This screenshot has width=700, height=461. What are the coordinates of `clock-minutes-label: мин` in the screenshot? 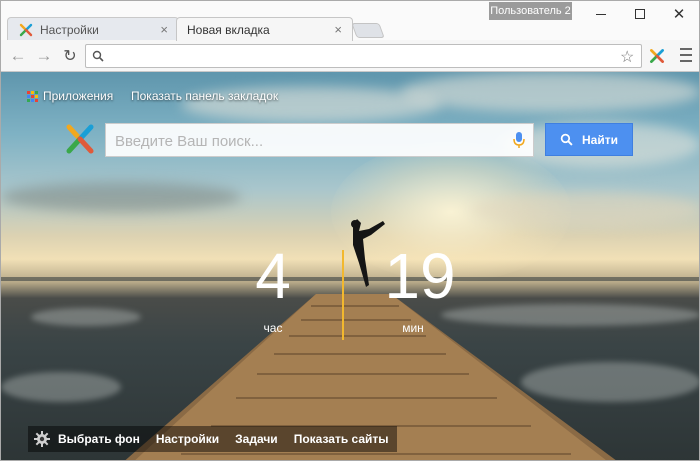 It's located at (413, 328).